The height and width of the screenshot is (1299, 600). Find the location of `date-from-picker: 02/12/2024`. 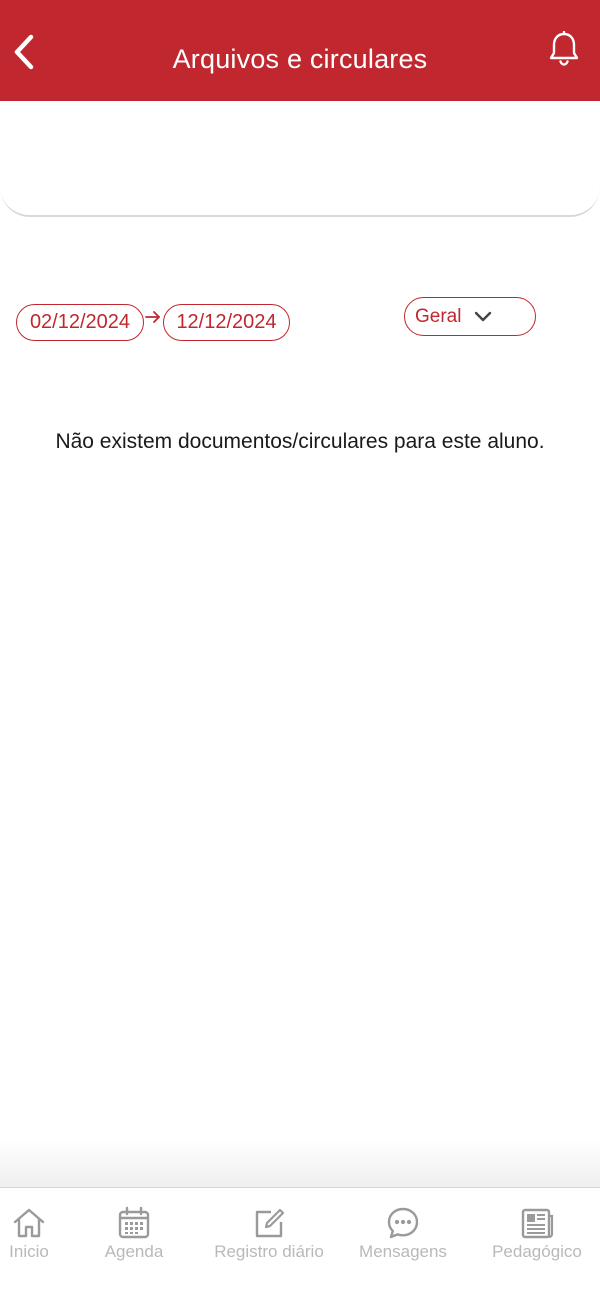

date-from-picker: 02/12/2024 is located at coordinates (80, 322).